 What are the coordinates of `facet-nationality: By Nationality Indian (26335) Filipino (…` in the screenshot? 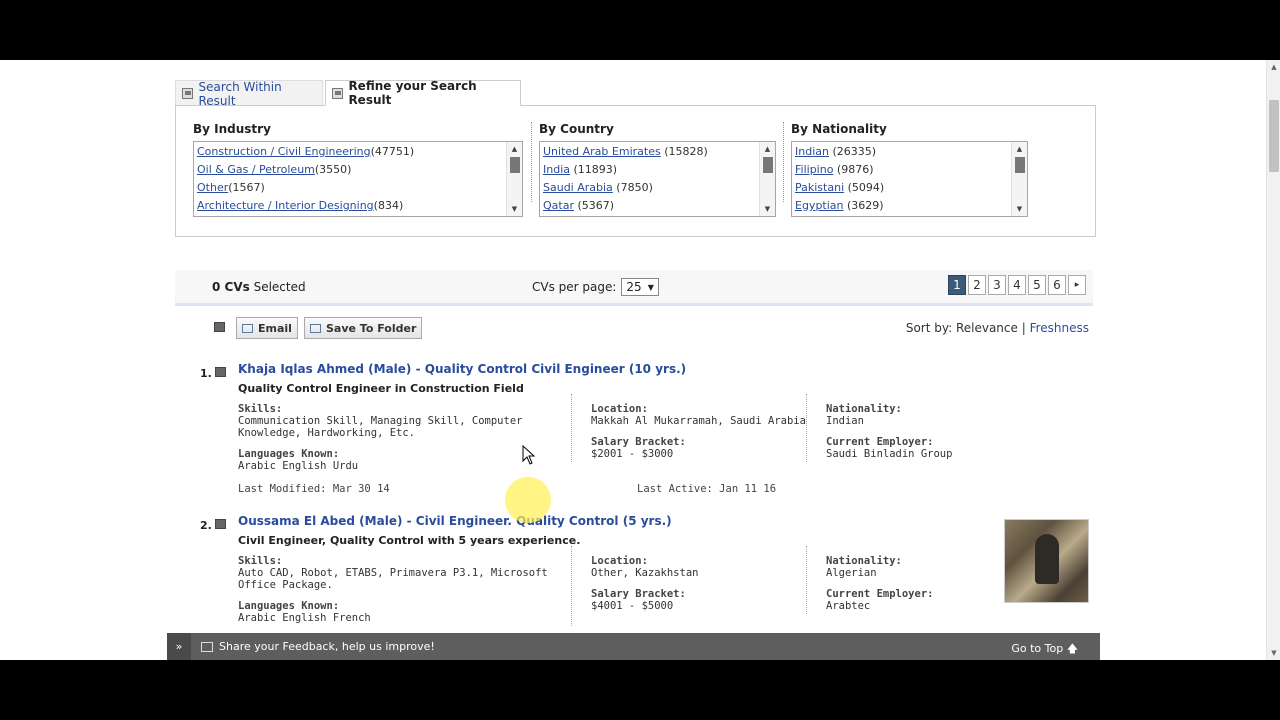 It's located at (909, 169).